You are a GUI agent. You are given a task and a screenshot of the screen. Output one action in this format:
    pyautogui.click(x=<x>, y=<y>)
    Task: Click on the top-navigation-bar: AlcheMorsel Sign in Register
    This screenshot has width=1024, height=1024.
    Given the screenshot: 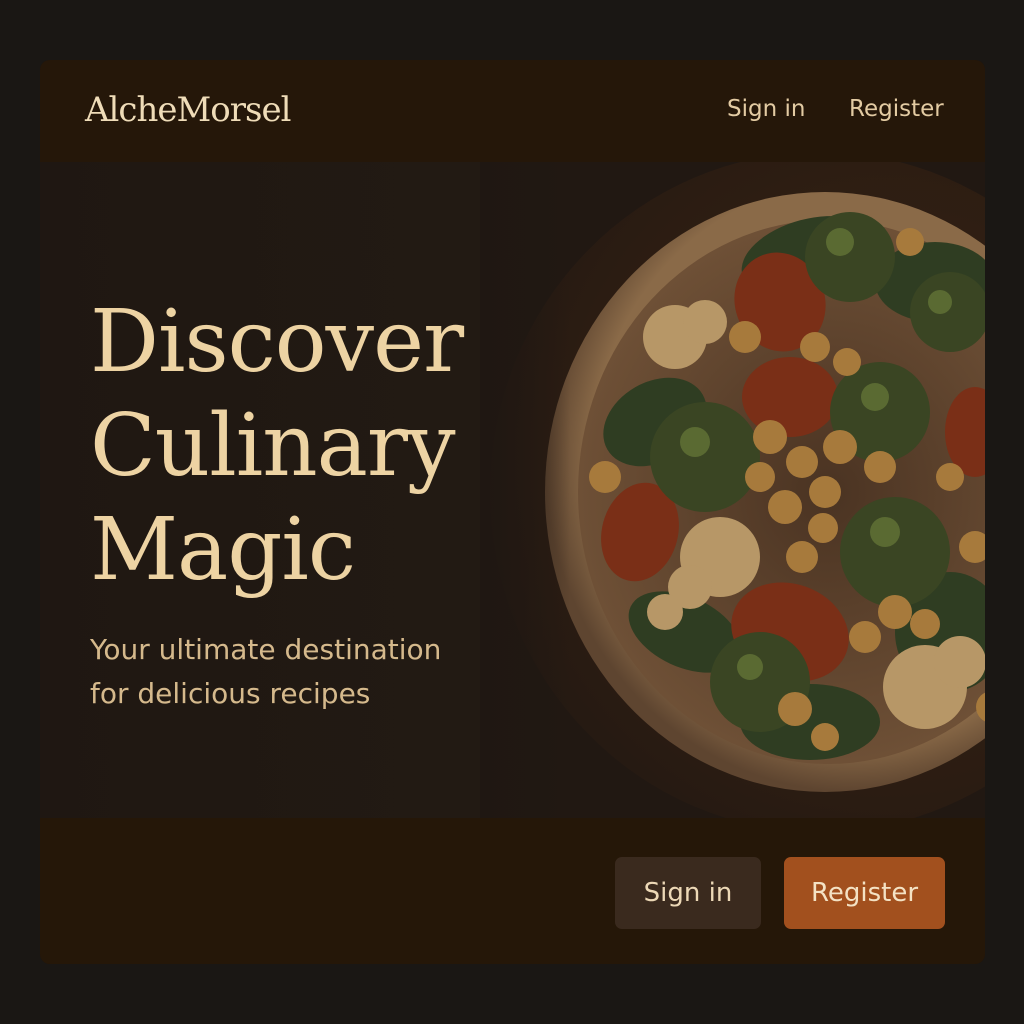 What is the action you would take?
    pyautogui.click(x=512, y=111)
    